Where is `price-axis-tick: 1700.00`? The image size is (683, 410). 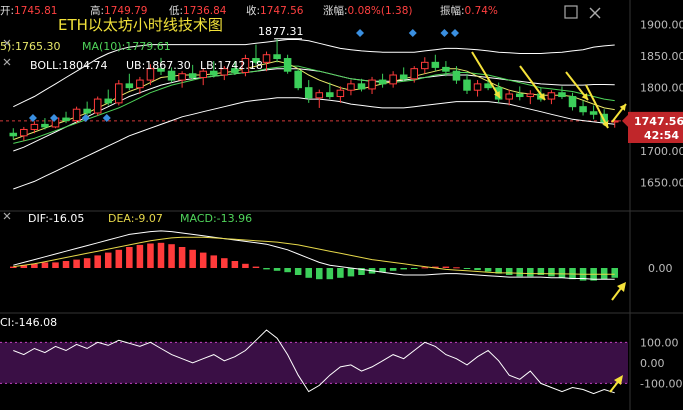
price-axis-tick: 1700.00 is located at coordinates (661, 151).